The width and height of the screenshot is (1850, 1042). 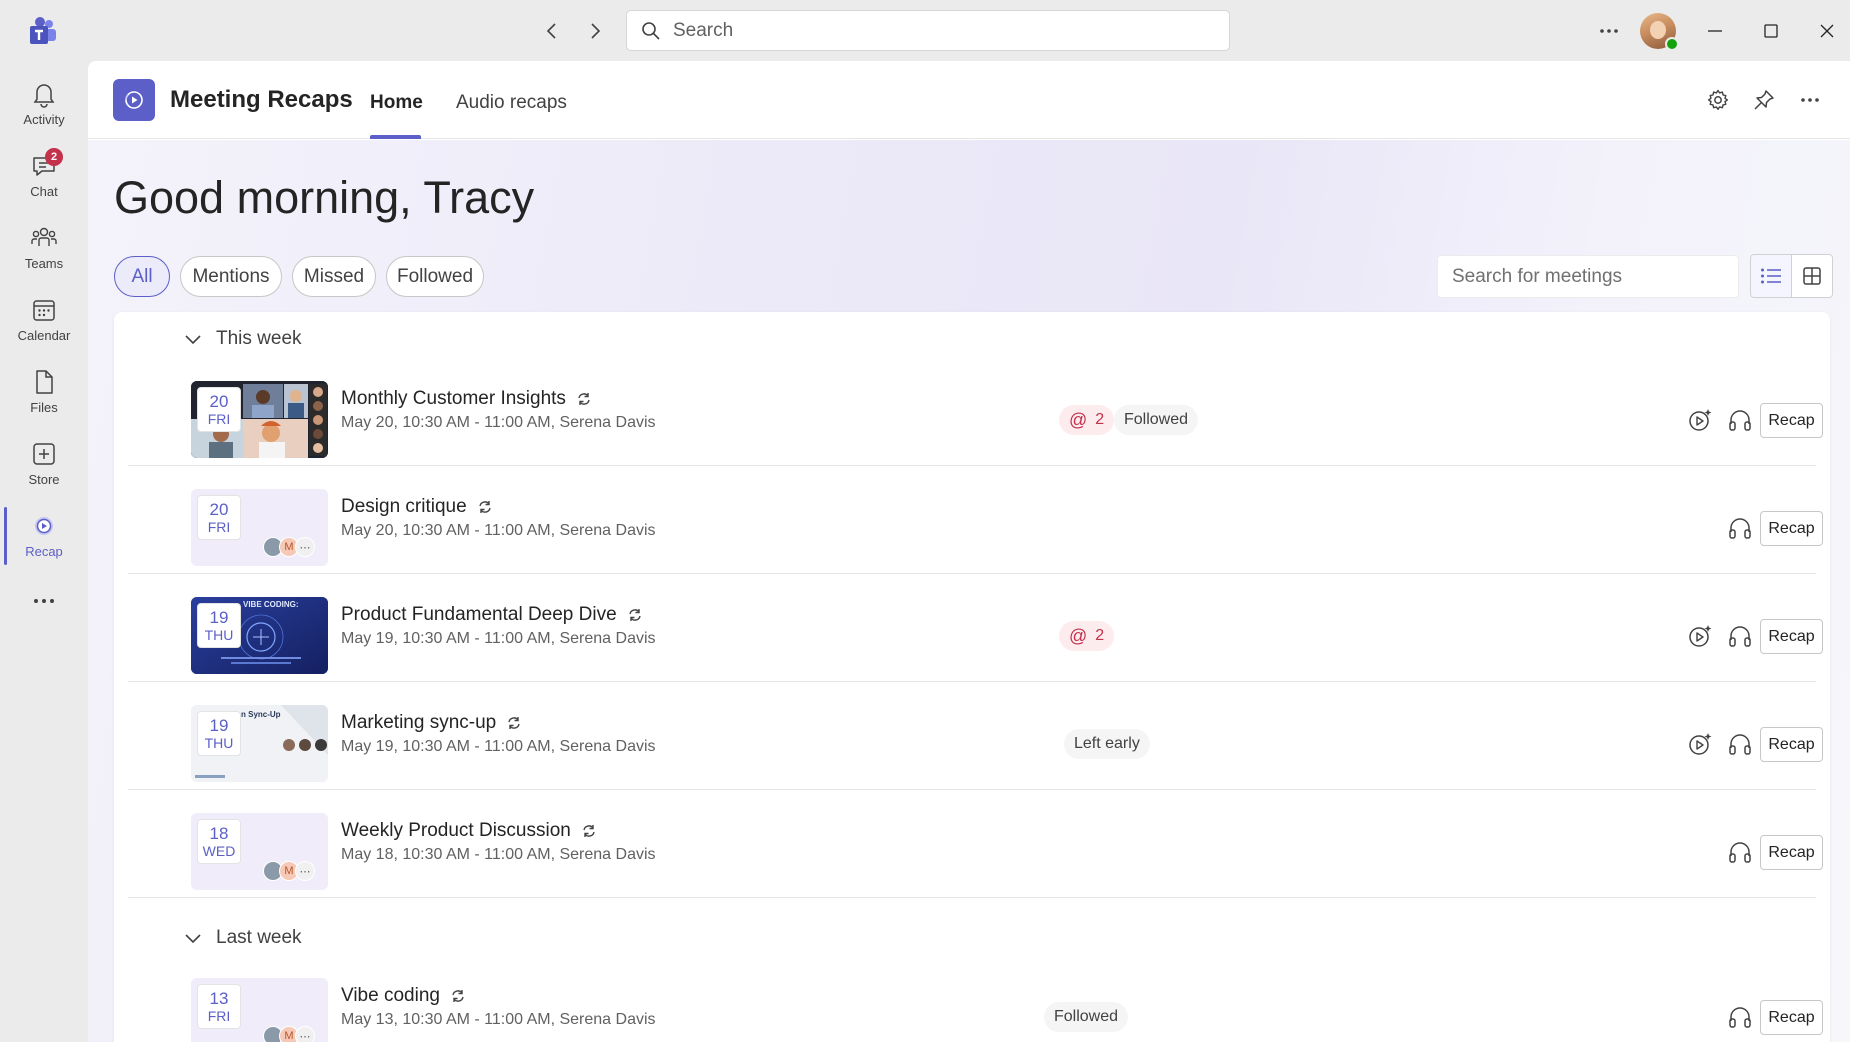 What do you see at coordinates (259, 1010) in the screenshot?
I see `meeting-thumbnail: 13 FRI M ⋯` at bounding box center [259, 1010].